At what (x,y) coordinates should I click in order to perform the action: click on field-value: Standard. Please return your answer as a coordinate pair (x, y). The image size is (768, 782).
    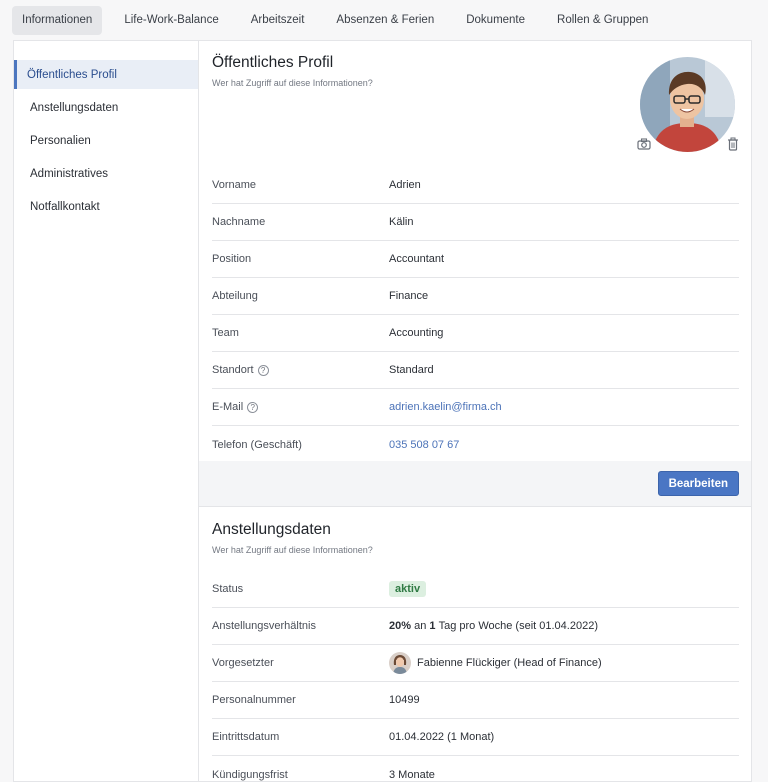
    Looking at the image, I should click on (411, 370).